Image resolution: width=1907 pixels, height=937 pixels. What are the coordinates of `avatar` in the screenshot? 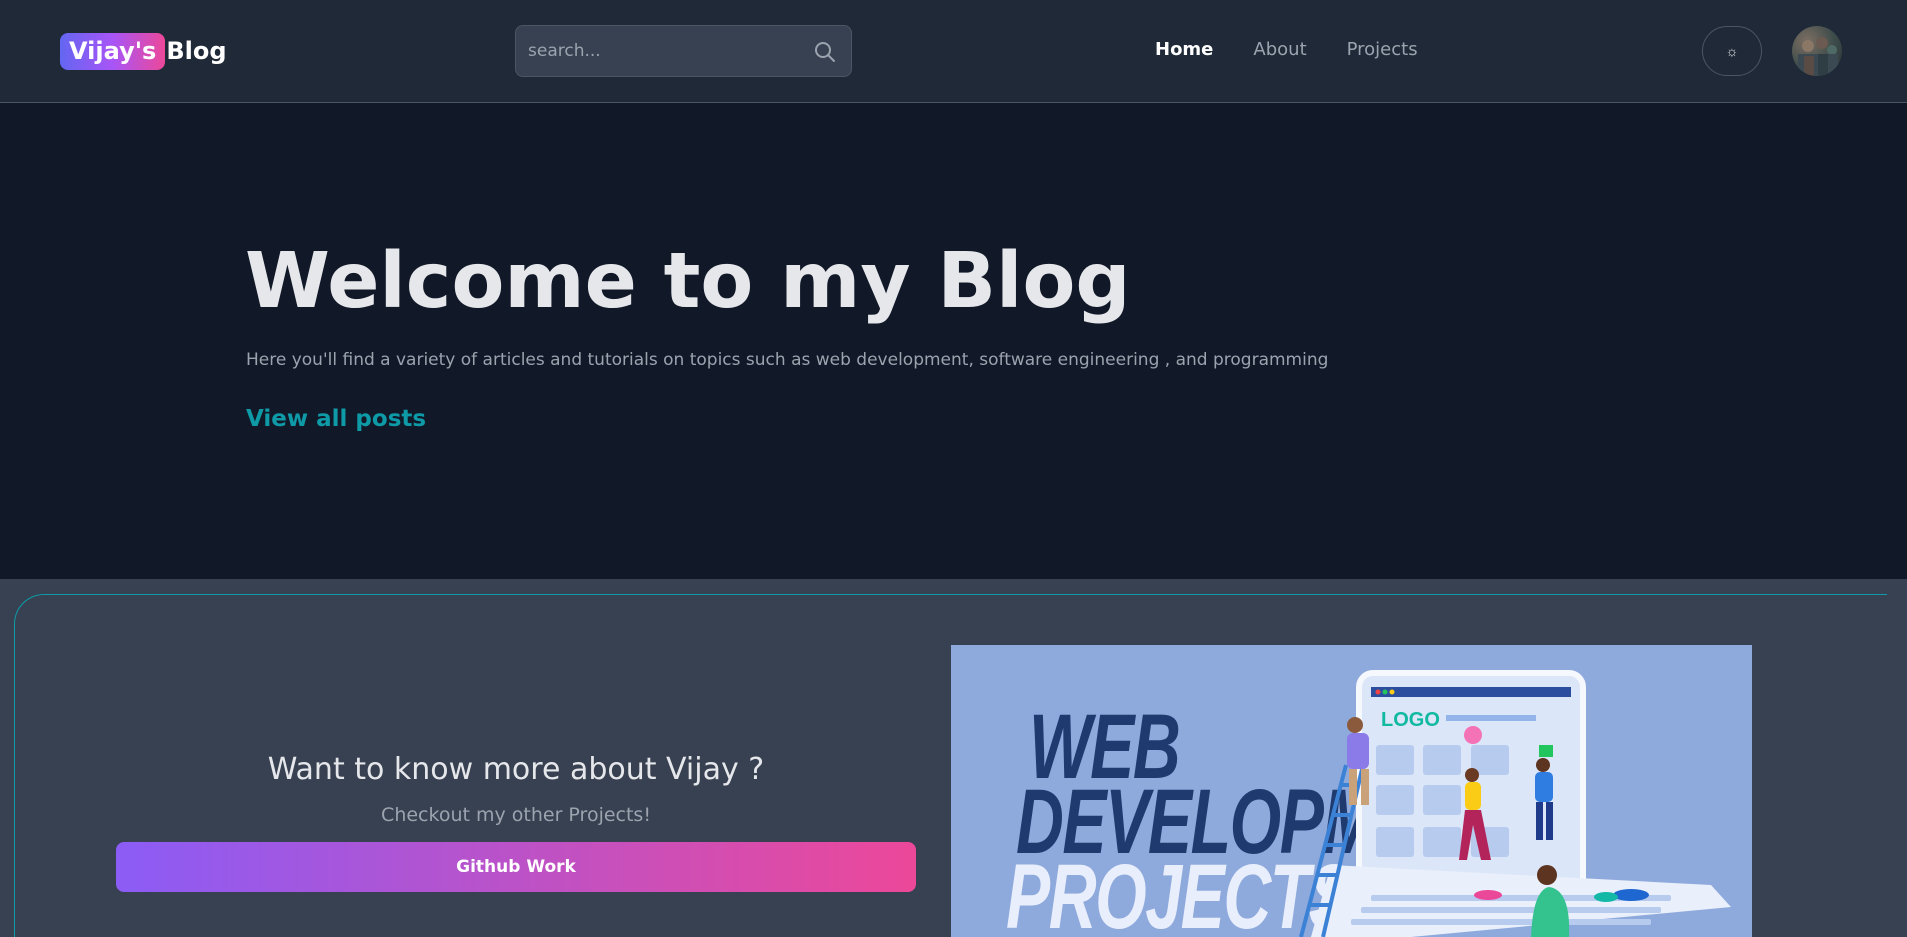 It's located at (1817, 51).